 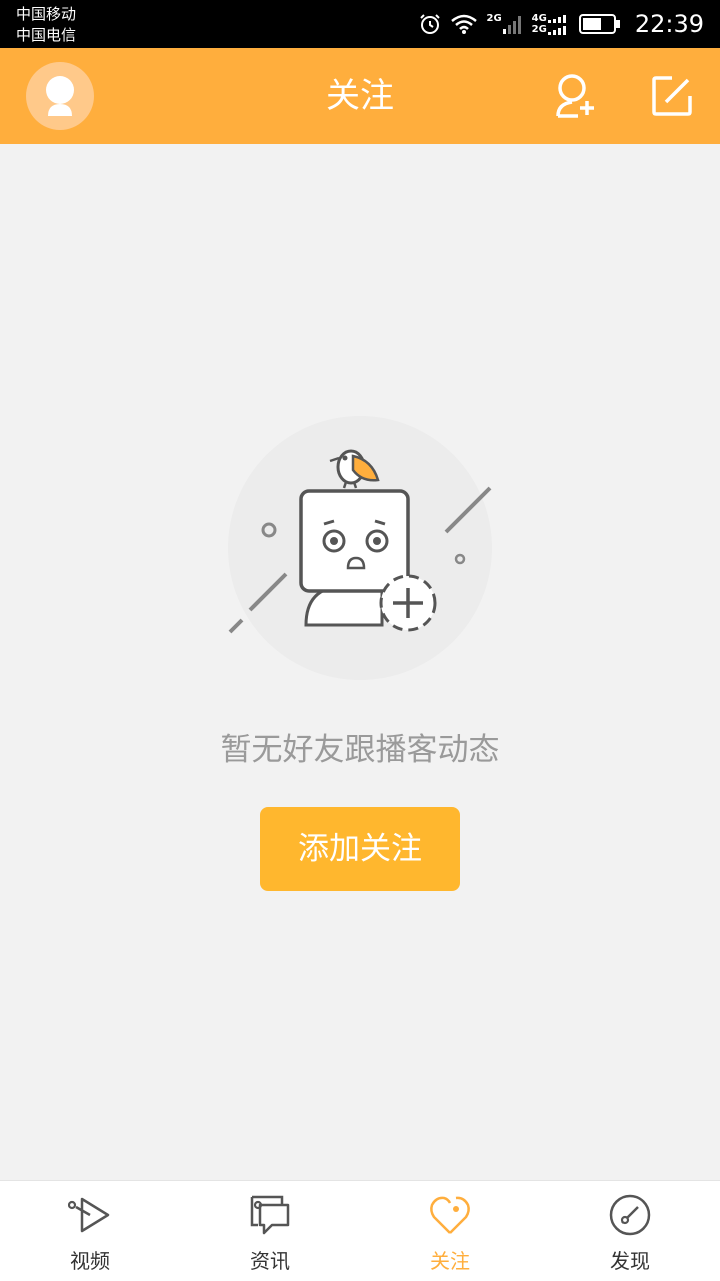 What do you see at coordinates (630, 1215) in the screenshot?
I see `discover-compass-icon` at bounding box center [630, 1215].